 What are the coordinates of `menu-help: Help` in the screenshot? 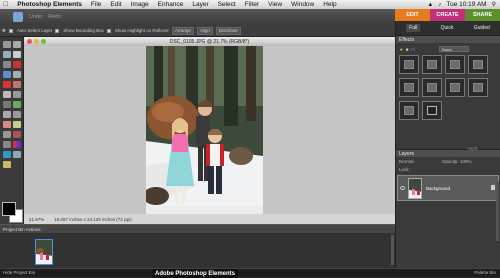 It's located at (329, 4).